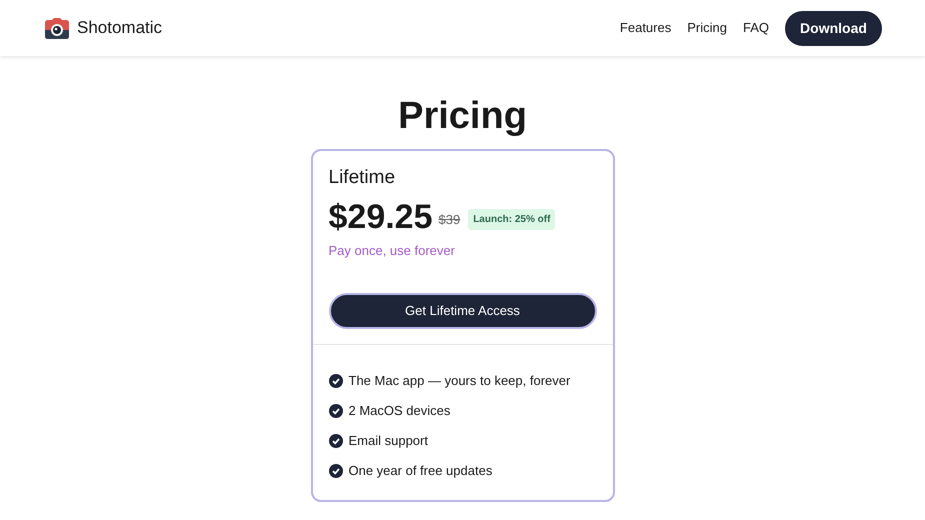 The image size is (925, 520). What do you see at coordinates (707, 28) in the screenshot?
I see `nav-link: Pricing` at bounding box center [707, 28].